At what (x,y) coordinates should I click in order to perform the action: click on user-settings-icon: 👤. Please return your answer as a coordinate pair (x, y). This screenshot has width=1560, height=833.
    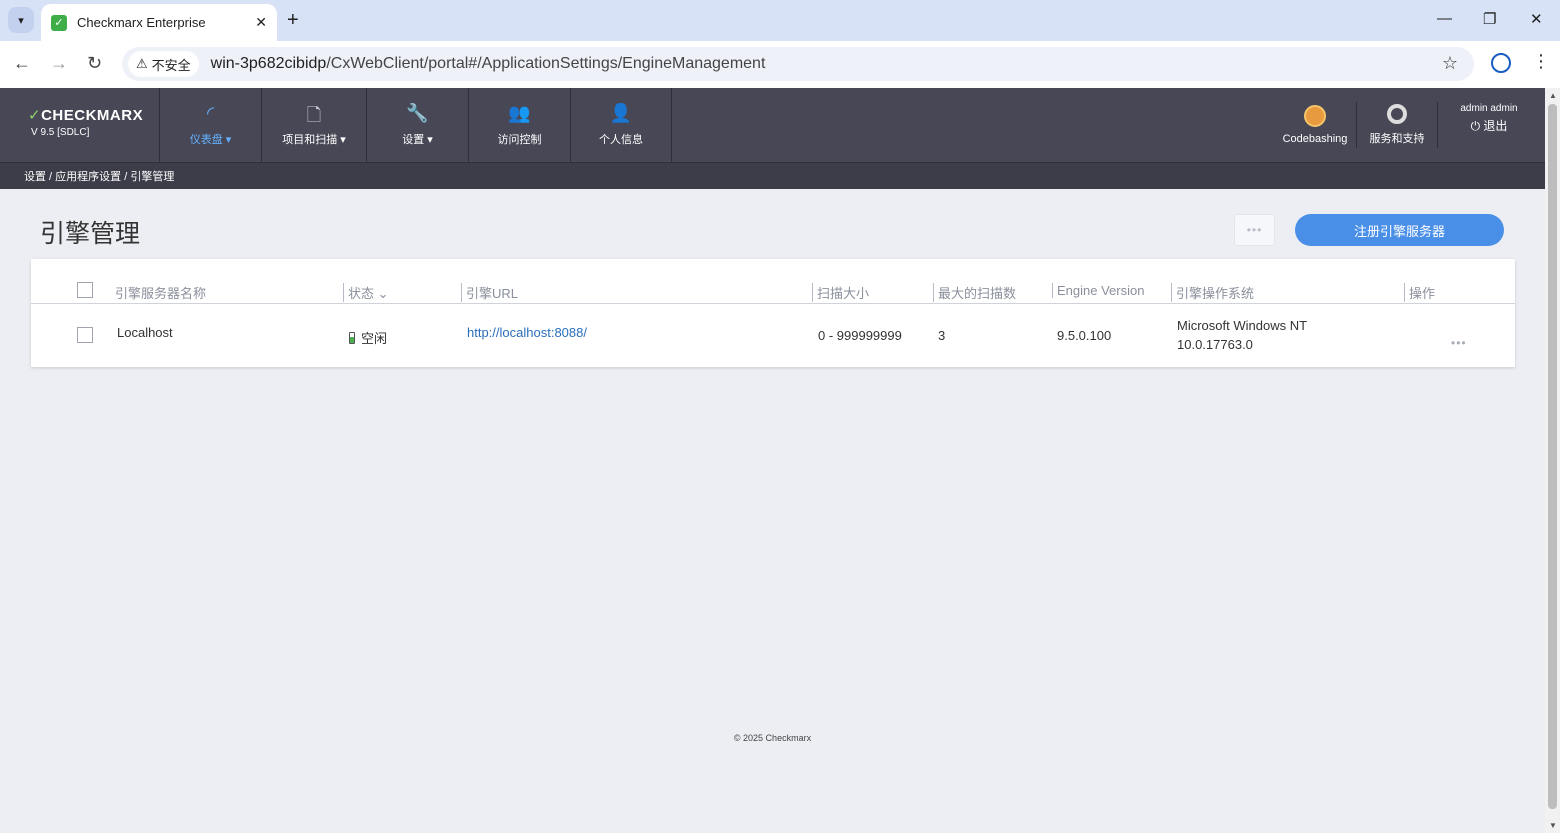
    Looking at the image, I should click on (621, 113).